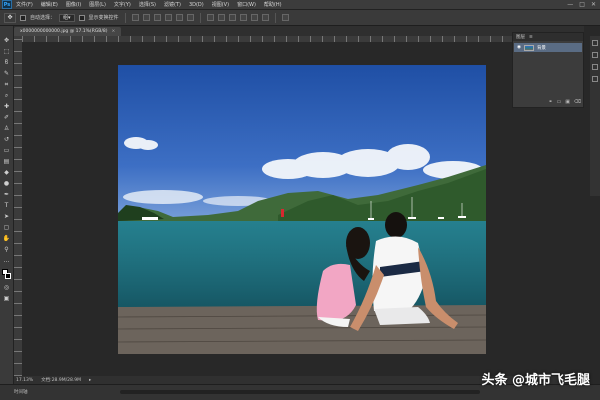 This screenshot has width=600, height=400. What do you see at coordinates (548, 70) in the screenshot?
I see `layers-panel: 图层 ≡ ◉ 背景 ⚭ ▭ ▣ ⌫` at bounding box center [548, 70].